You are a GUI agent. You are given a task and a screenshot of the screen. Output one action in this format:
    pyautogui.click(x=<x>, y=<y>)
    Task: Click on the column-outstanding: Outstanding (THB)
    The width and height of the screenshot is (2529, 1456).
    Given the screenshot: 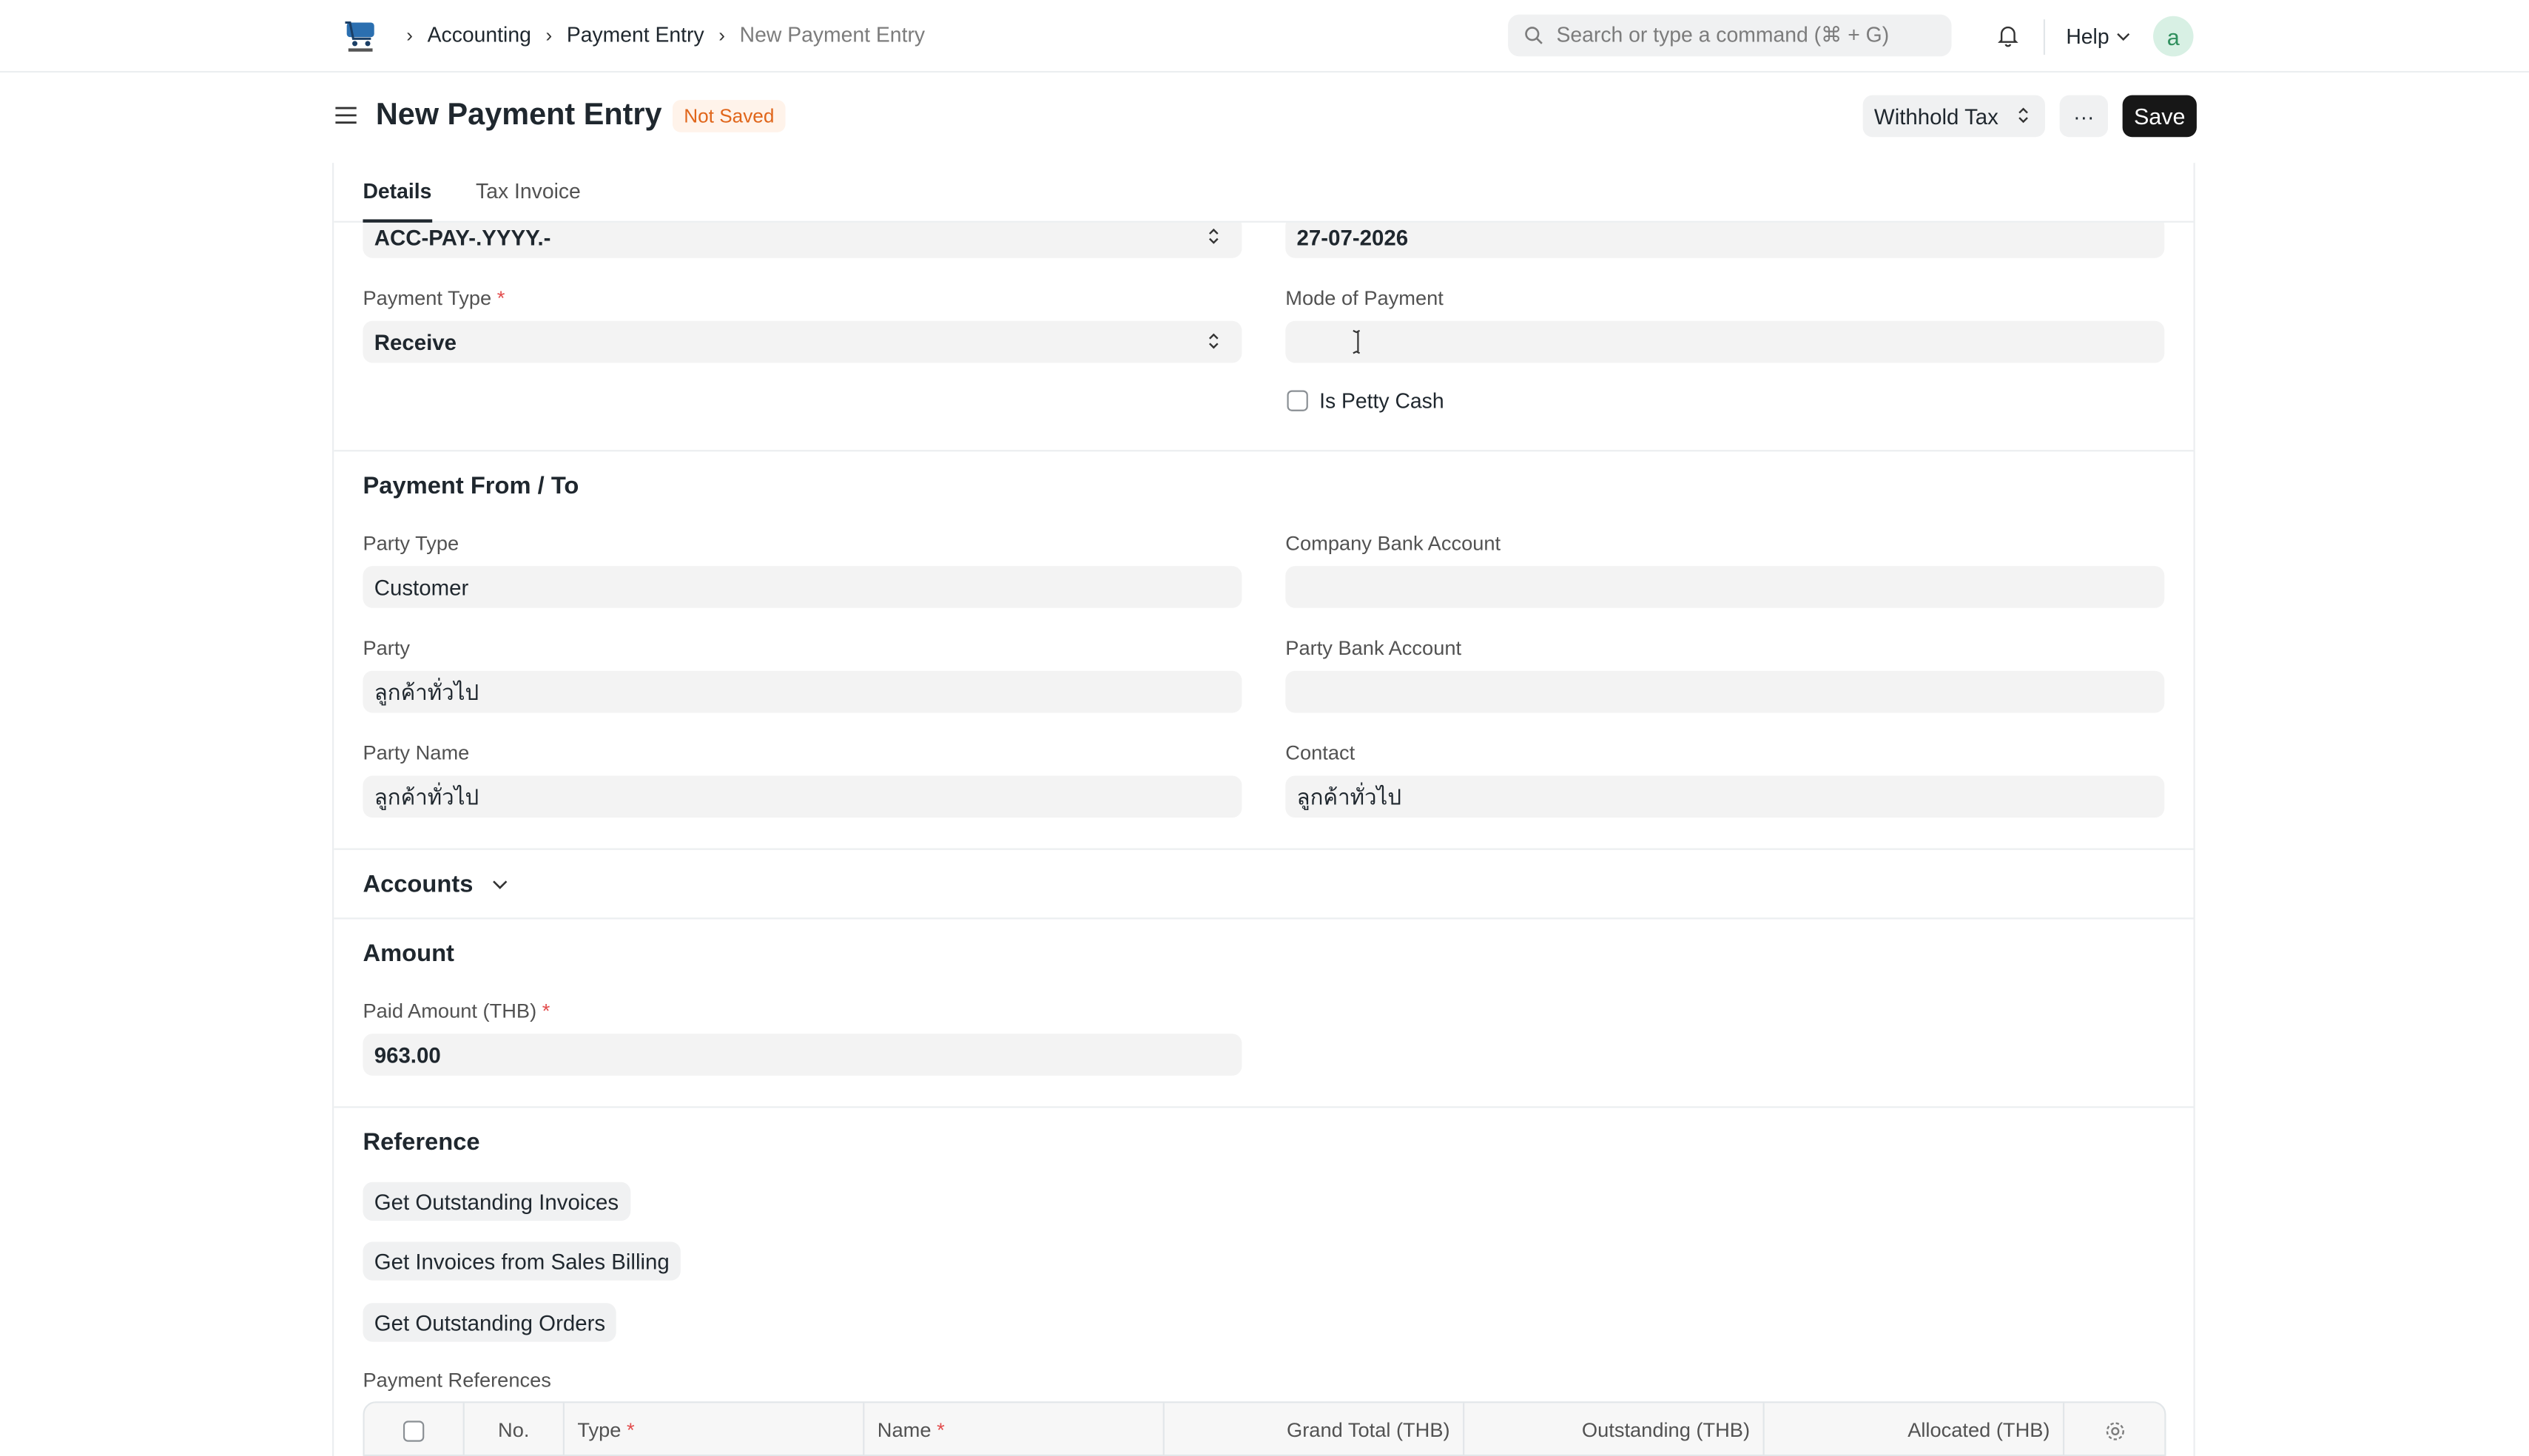 What is the action you would take?
    pyautogui.click(x=1615, y=1430)
    